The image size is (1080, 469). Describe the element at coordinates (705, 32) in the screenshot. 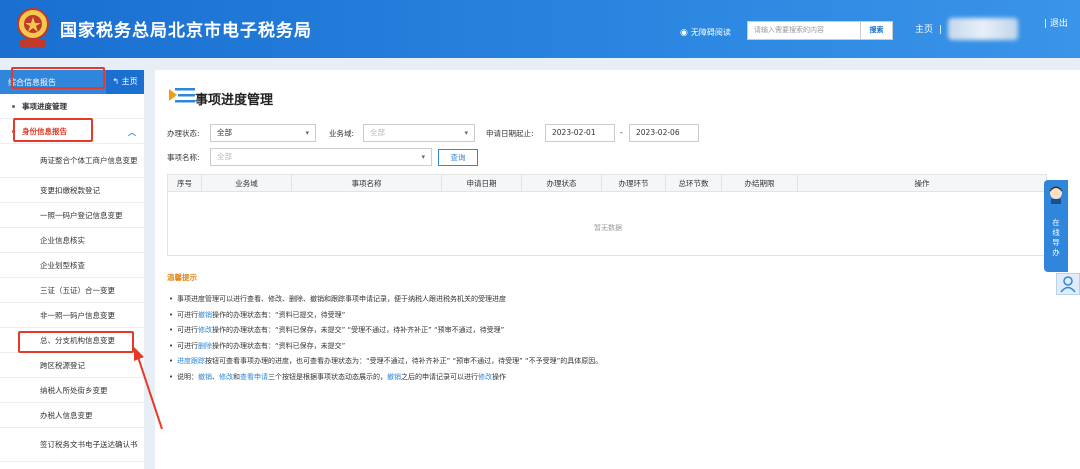

I see `accessibility-link: ◉ 无障碍阅读` at that location.